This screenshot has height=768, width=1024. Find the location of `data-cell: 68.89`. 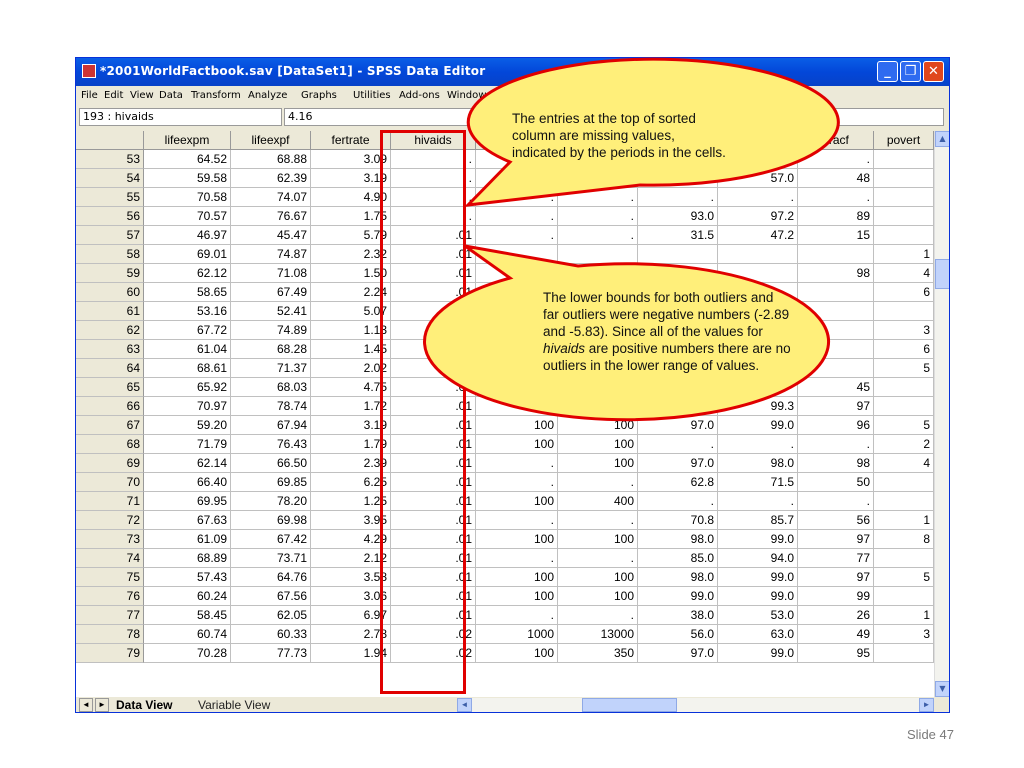

data-cell: 68.89 is located at coordinates (187, 558).